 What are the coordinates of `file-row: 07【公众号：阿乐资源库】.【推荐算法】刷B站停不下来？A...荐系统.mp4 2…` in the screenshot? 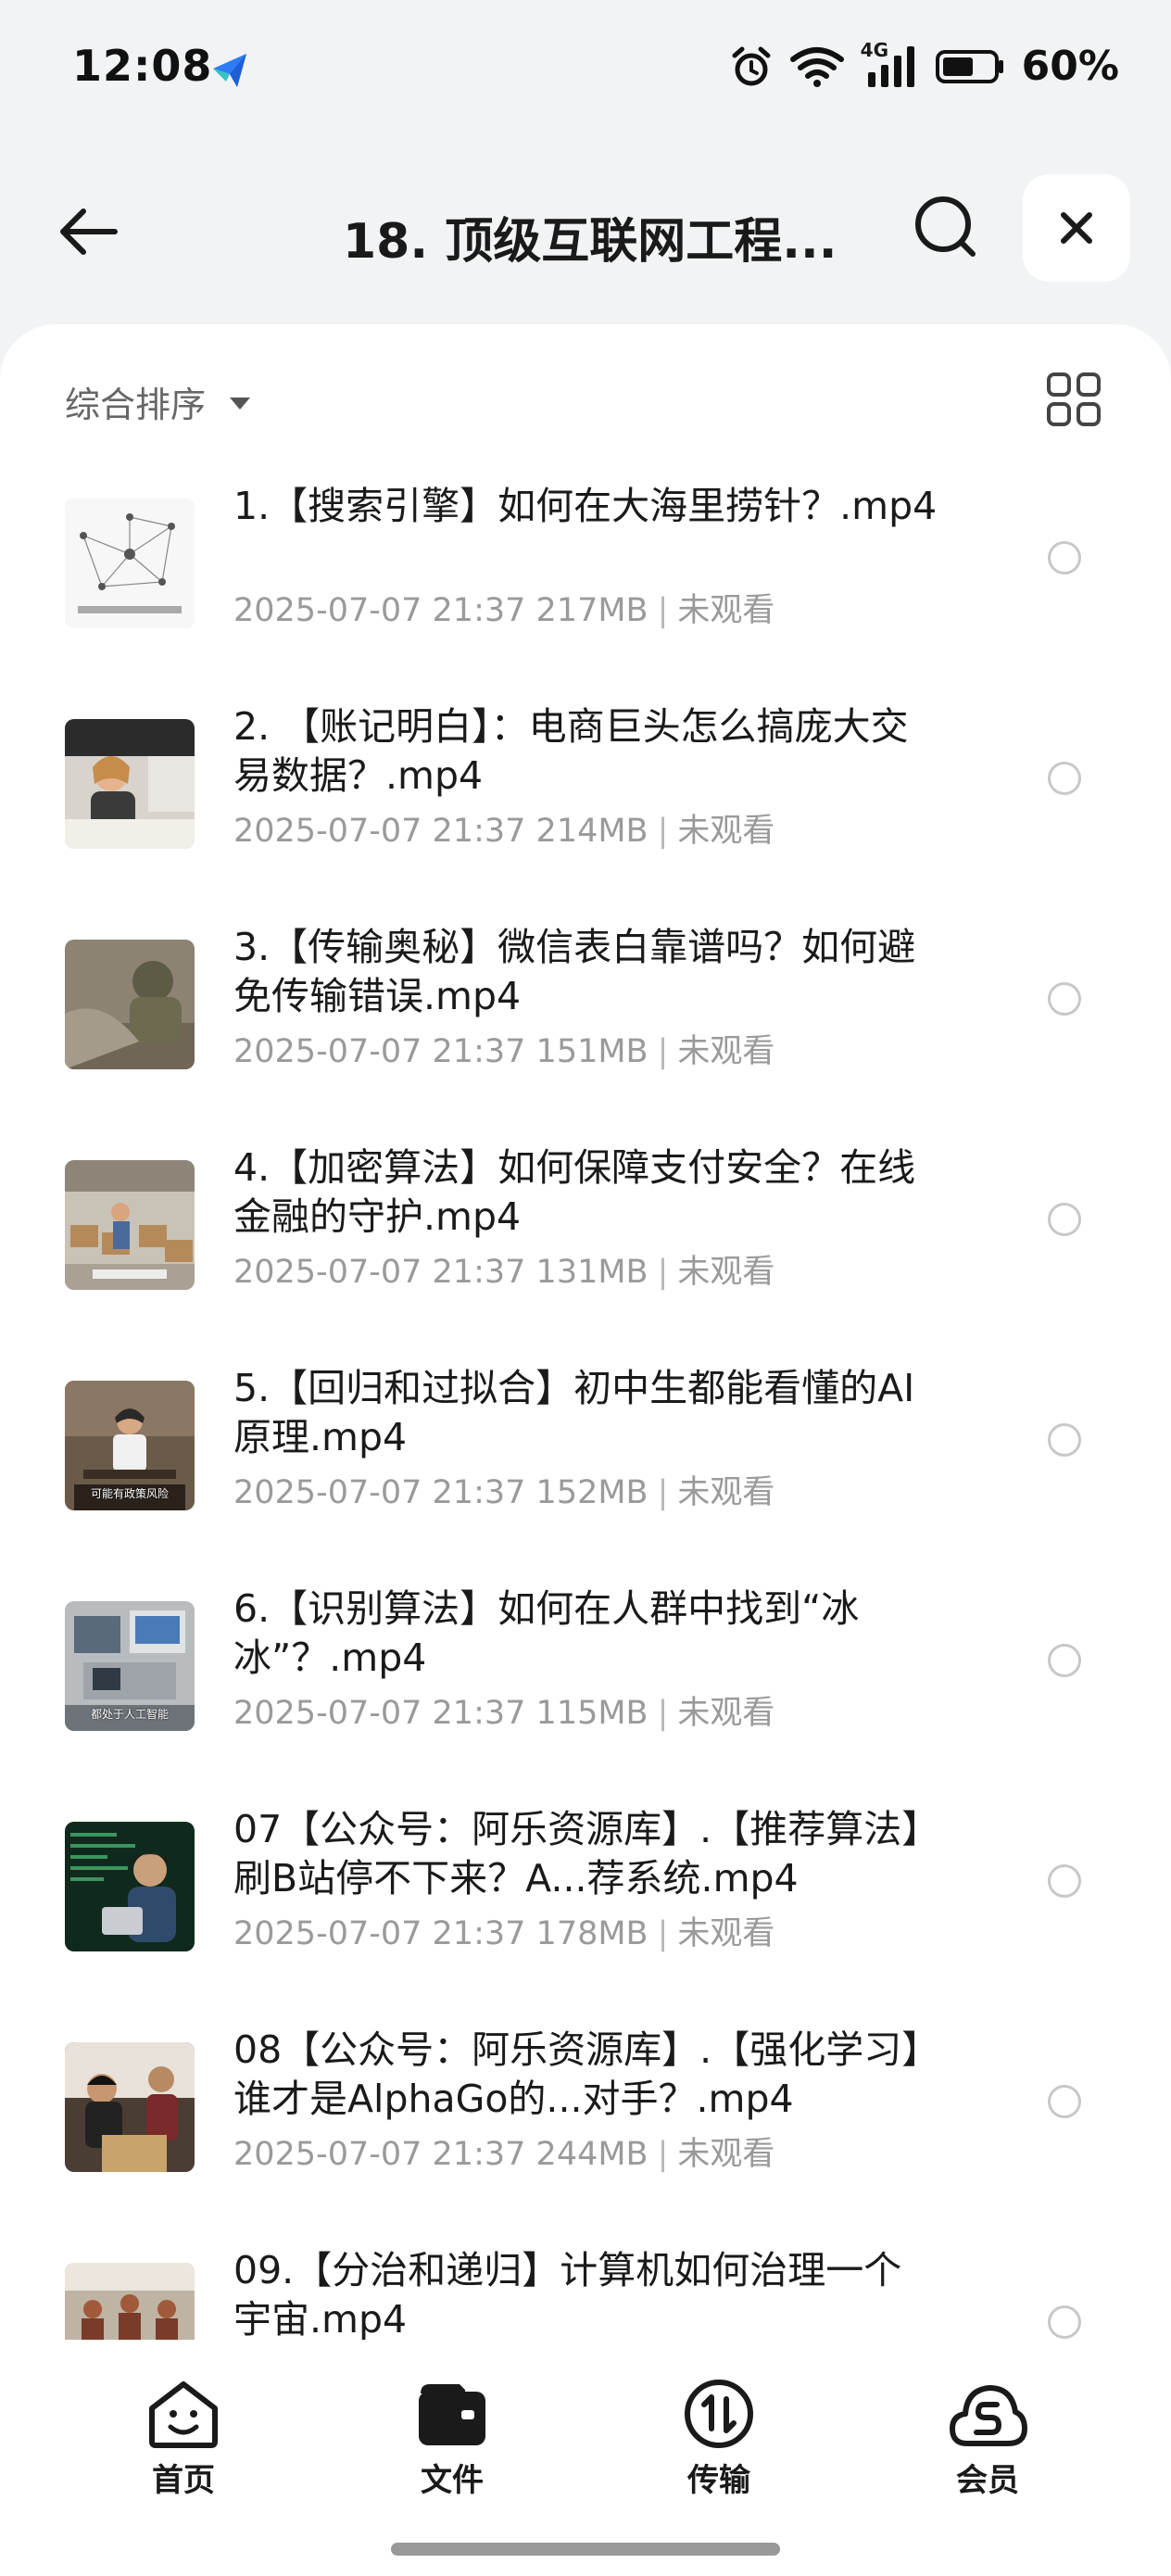 It's located at (585, 1916).